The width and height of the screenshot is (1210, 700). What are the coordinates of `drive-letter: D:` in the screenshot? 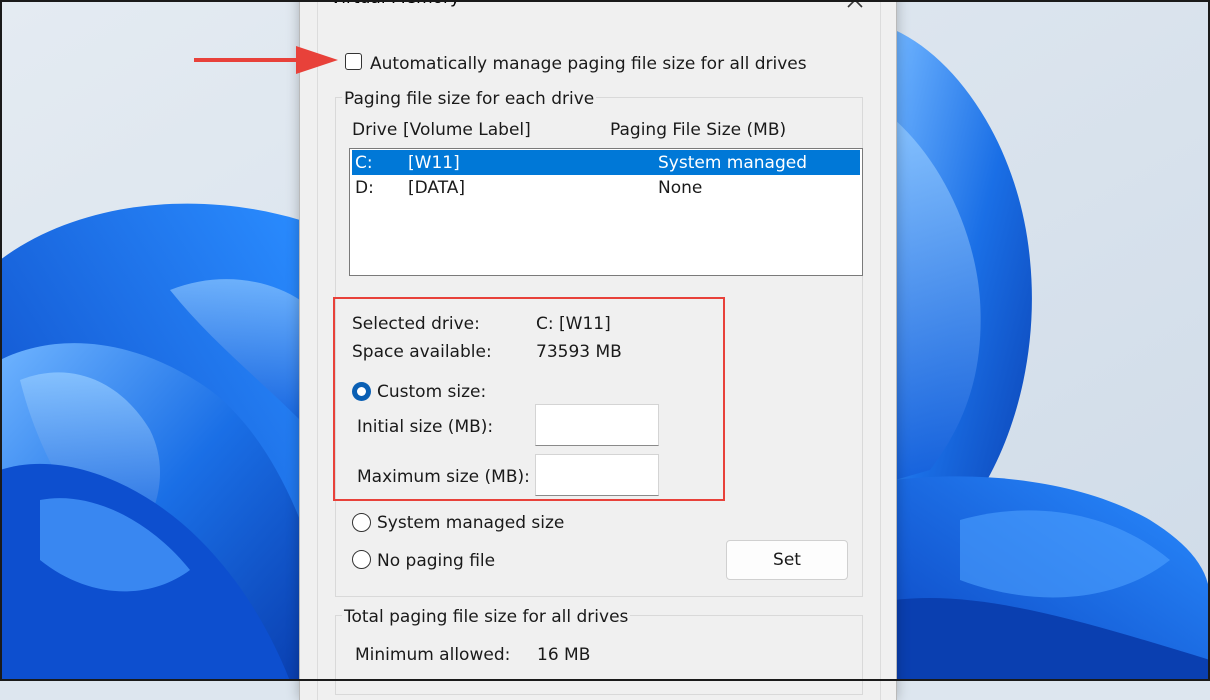 It's located at (364, 188).